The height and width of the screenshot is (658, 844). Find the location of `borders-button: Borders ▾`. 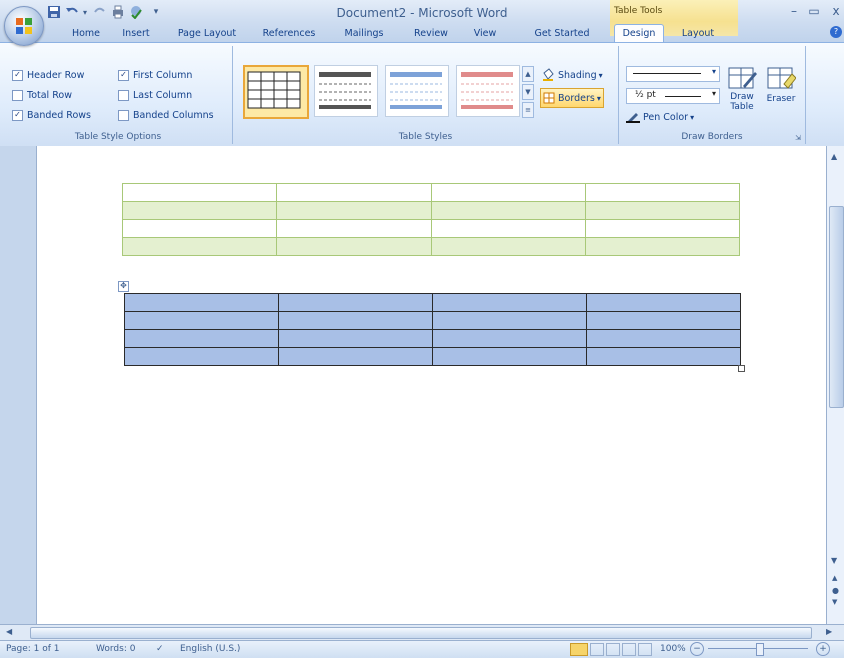

borders-button: Borders ▾ is located at coordinates (572, 98).